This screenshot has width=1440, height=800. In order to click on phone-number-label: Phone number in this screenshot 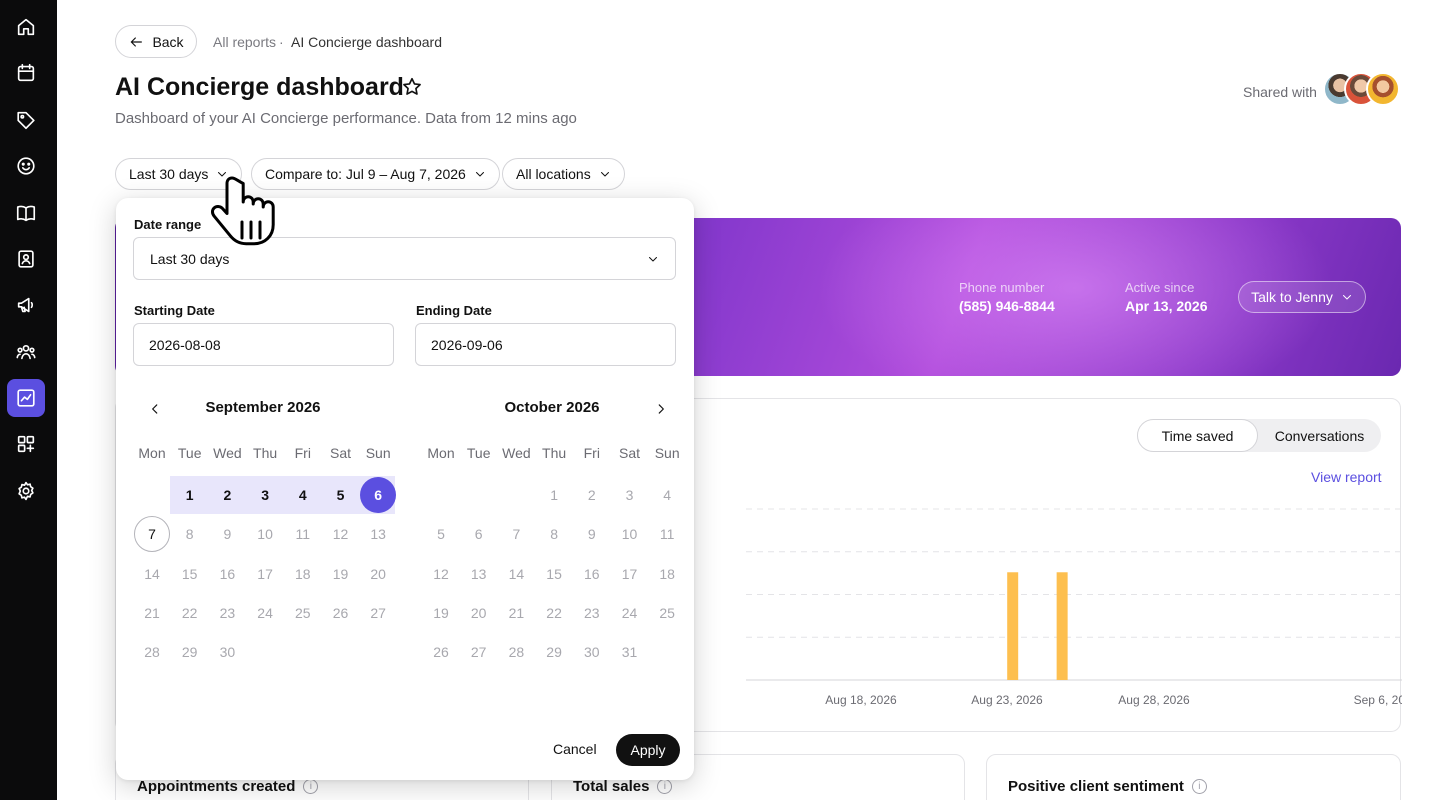, I will do `click(1002, 287)`.